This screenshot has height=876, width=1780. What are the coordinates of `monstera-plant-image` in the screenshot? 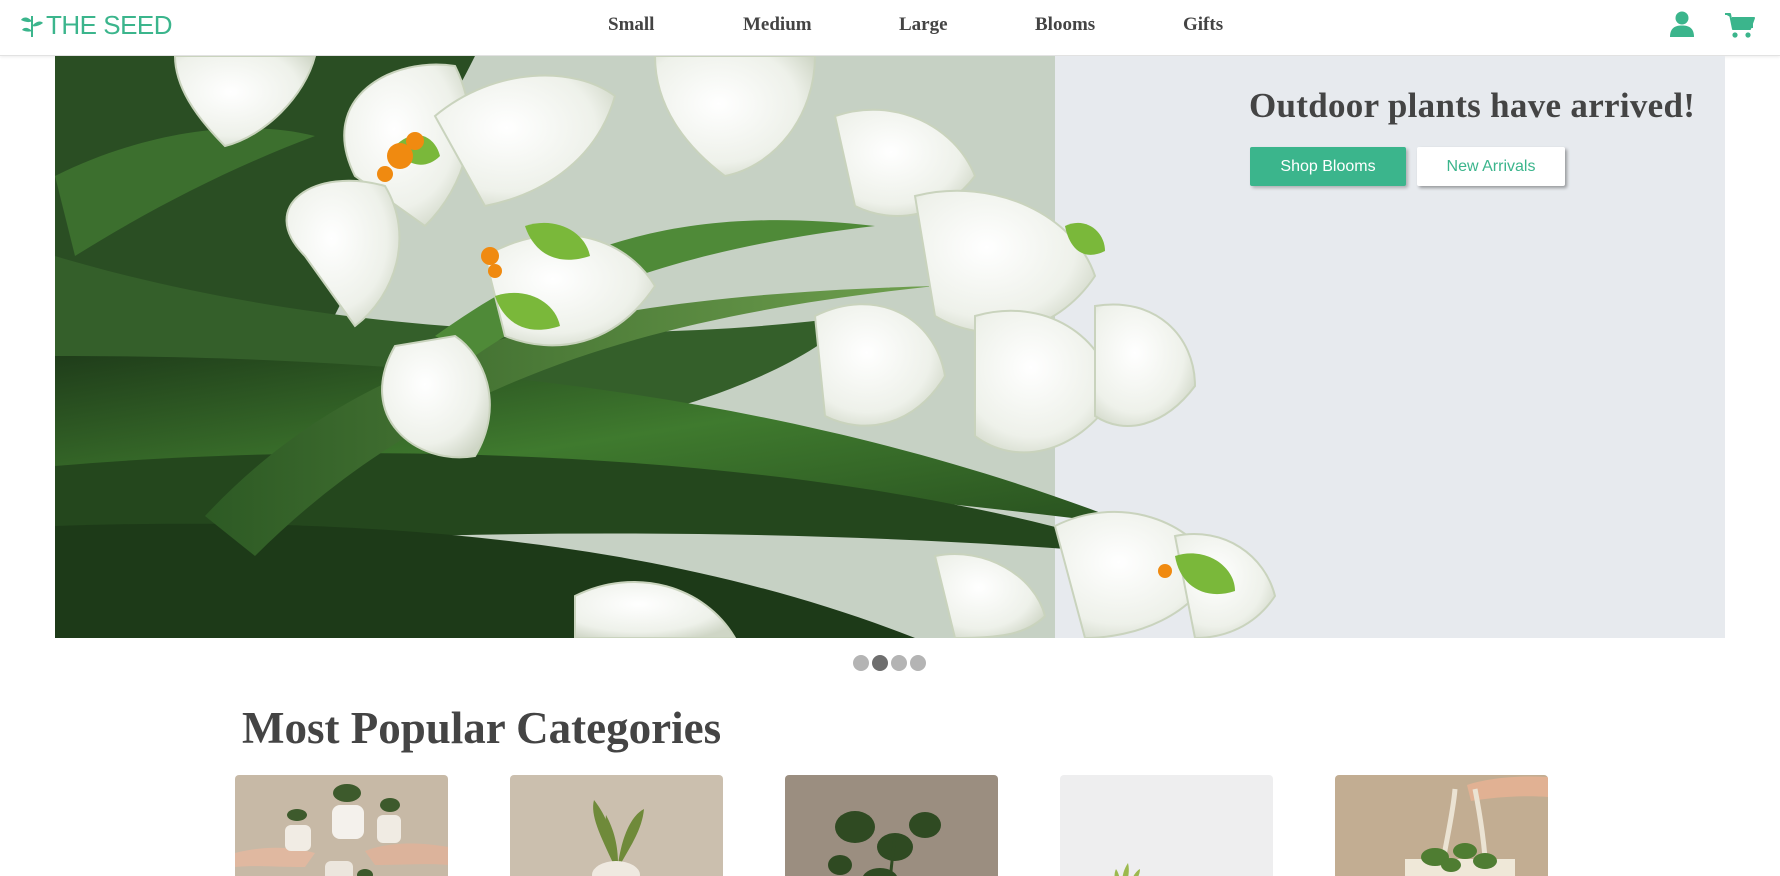 It's located at (891, 825).